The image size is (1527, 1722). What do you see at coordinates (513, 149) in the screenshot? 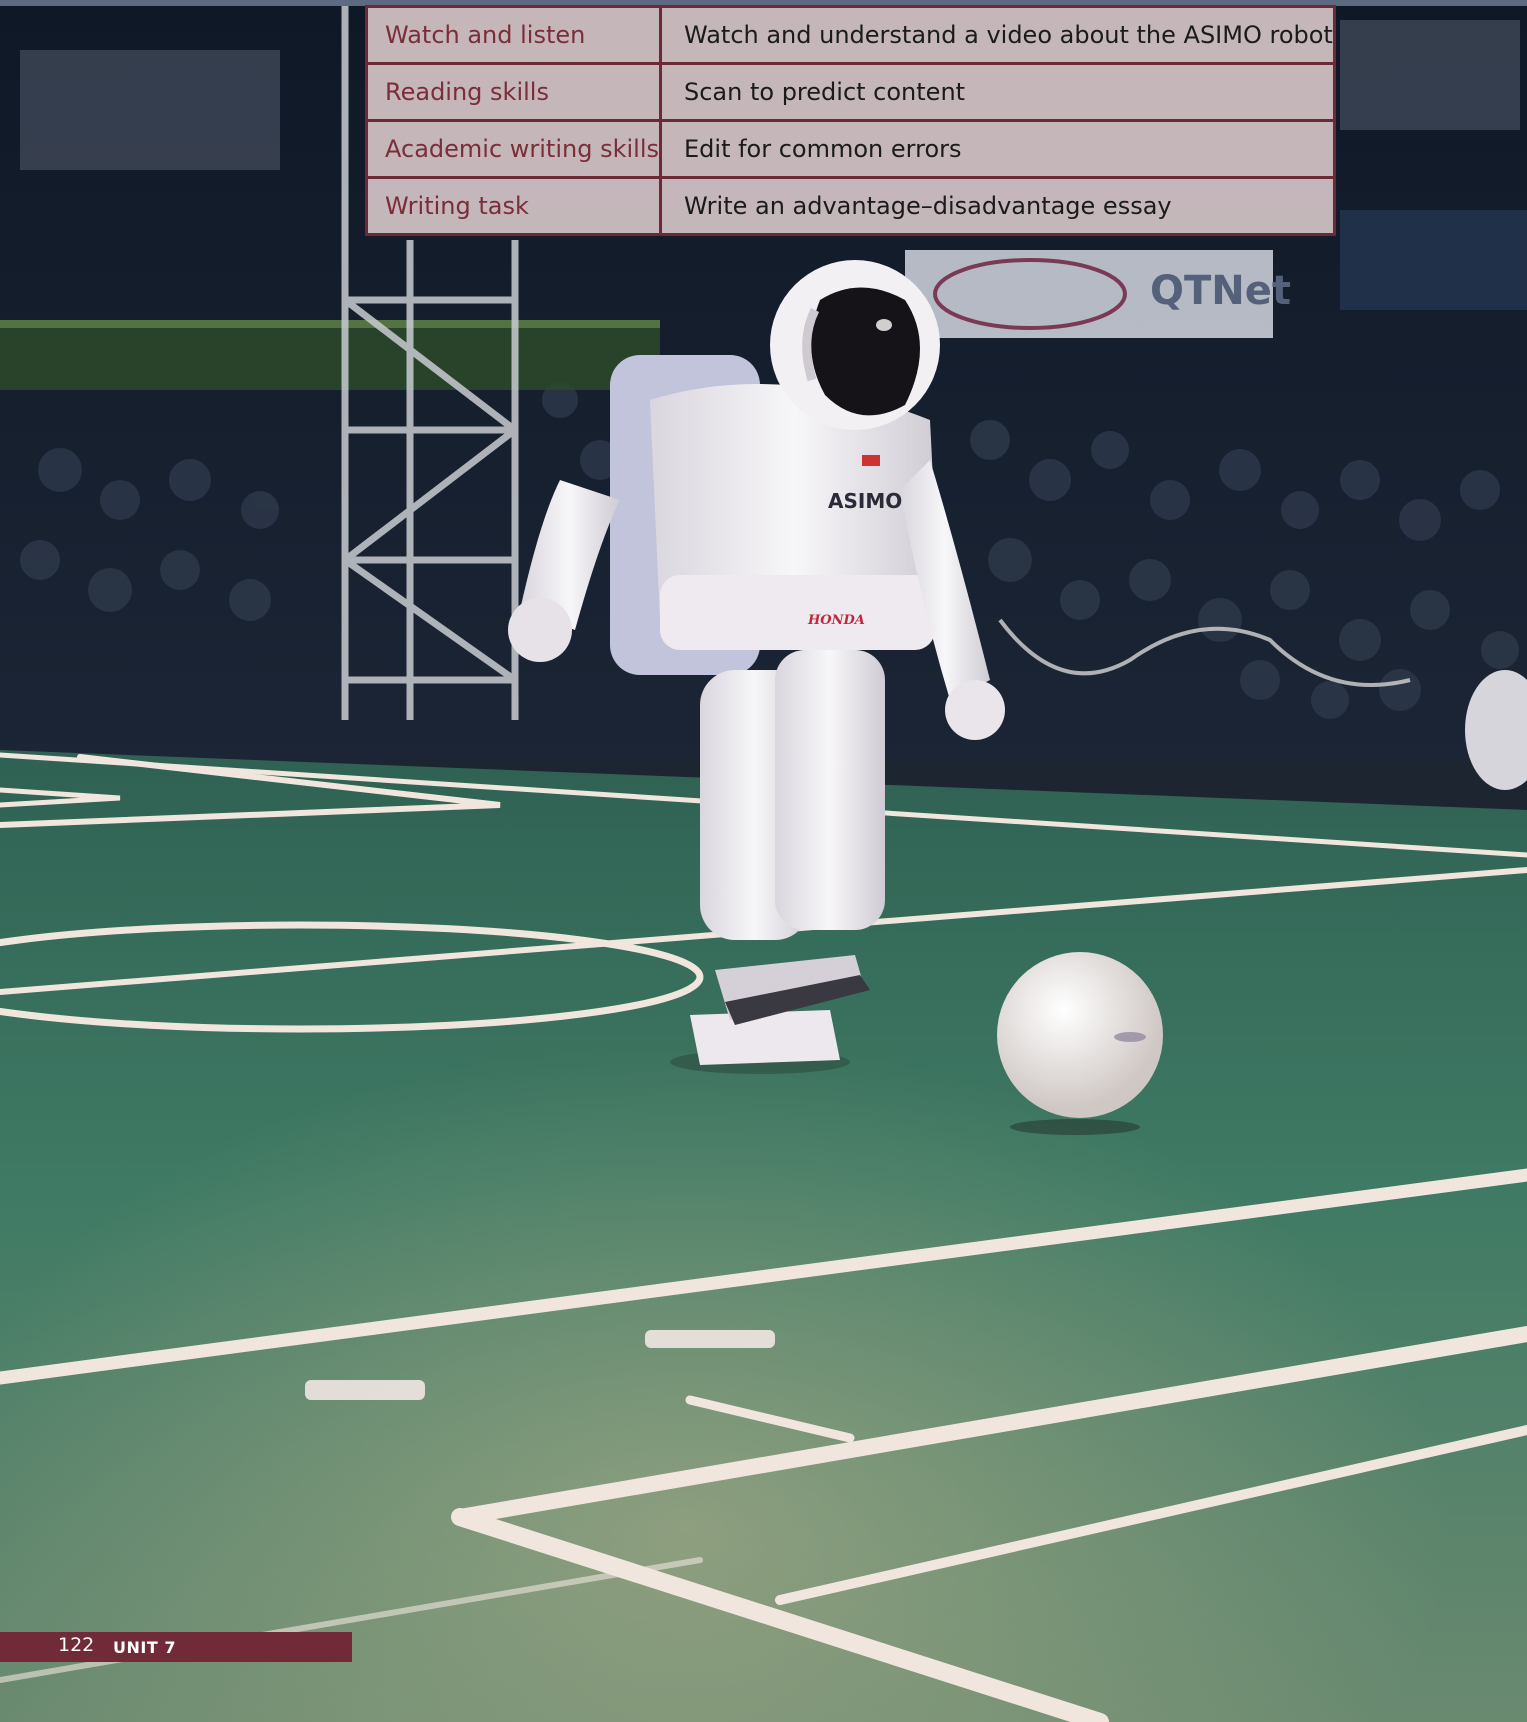
I see `skill-label: Academic writing skills` at bounding box center [513, 149].